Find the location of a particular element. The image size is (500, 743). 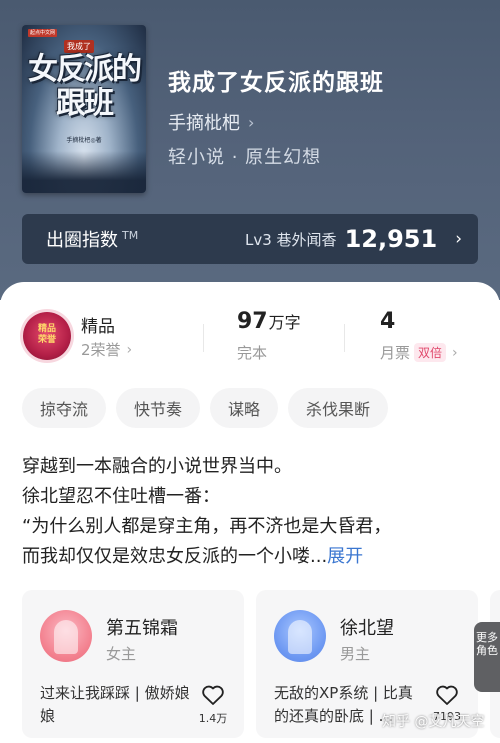

honors-link: 2荣誉 › is located at coordinates (106, 349).